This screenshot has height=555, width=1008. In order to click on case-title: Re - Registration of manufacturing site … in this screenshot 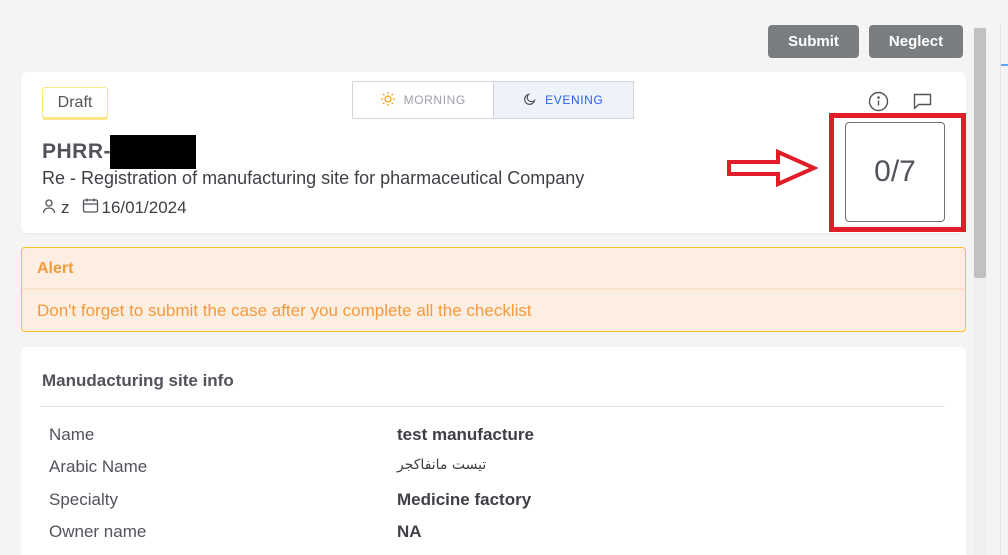, I will do `click(313, 178)`.